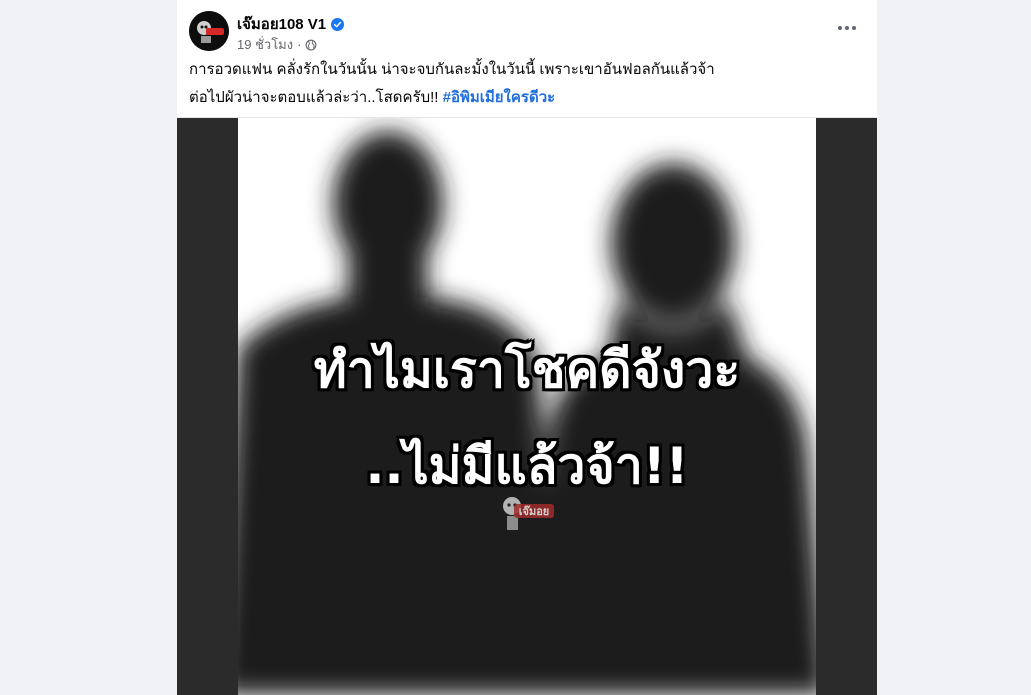 The width and height of the screenshot is (1031, 695). I want to click on post-meta: 19 ชั่วโมง ·, so click(277, 44).